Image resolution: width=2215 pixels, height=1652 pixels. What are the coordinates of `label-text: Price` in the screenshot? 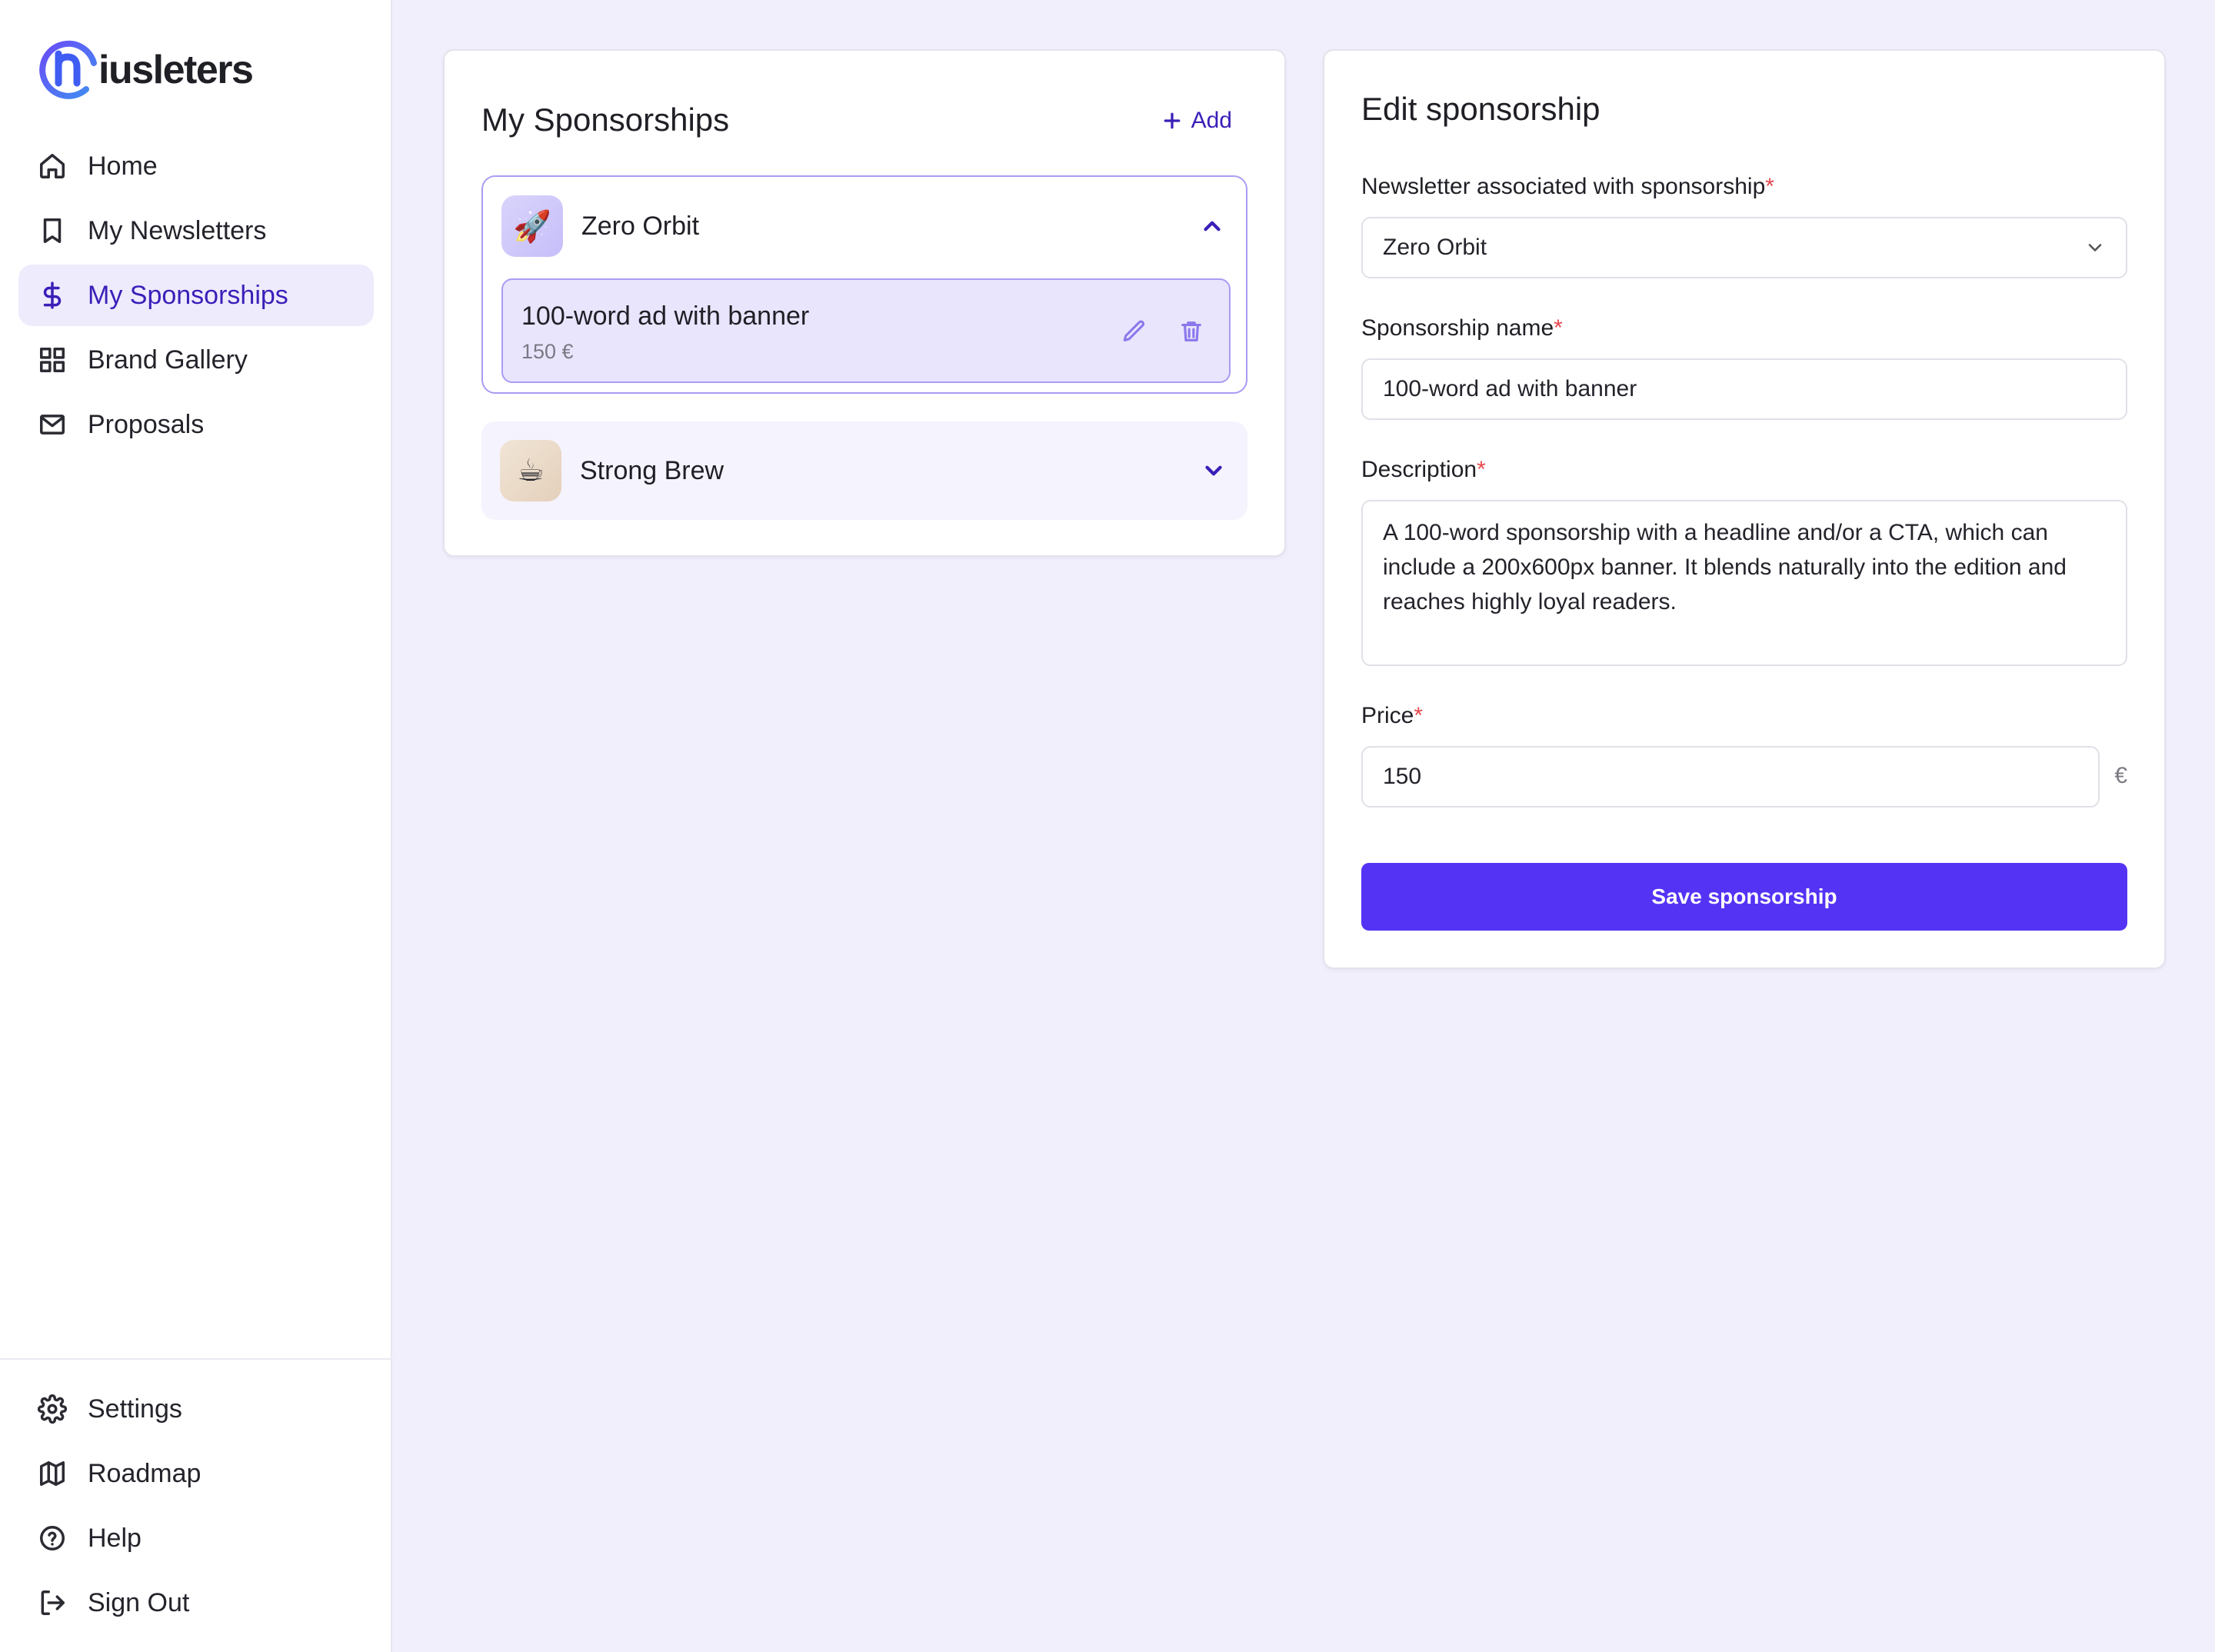 It's located at (1387, 715).